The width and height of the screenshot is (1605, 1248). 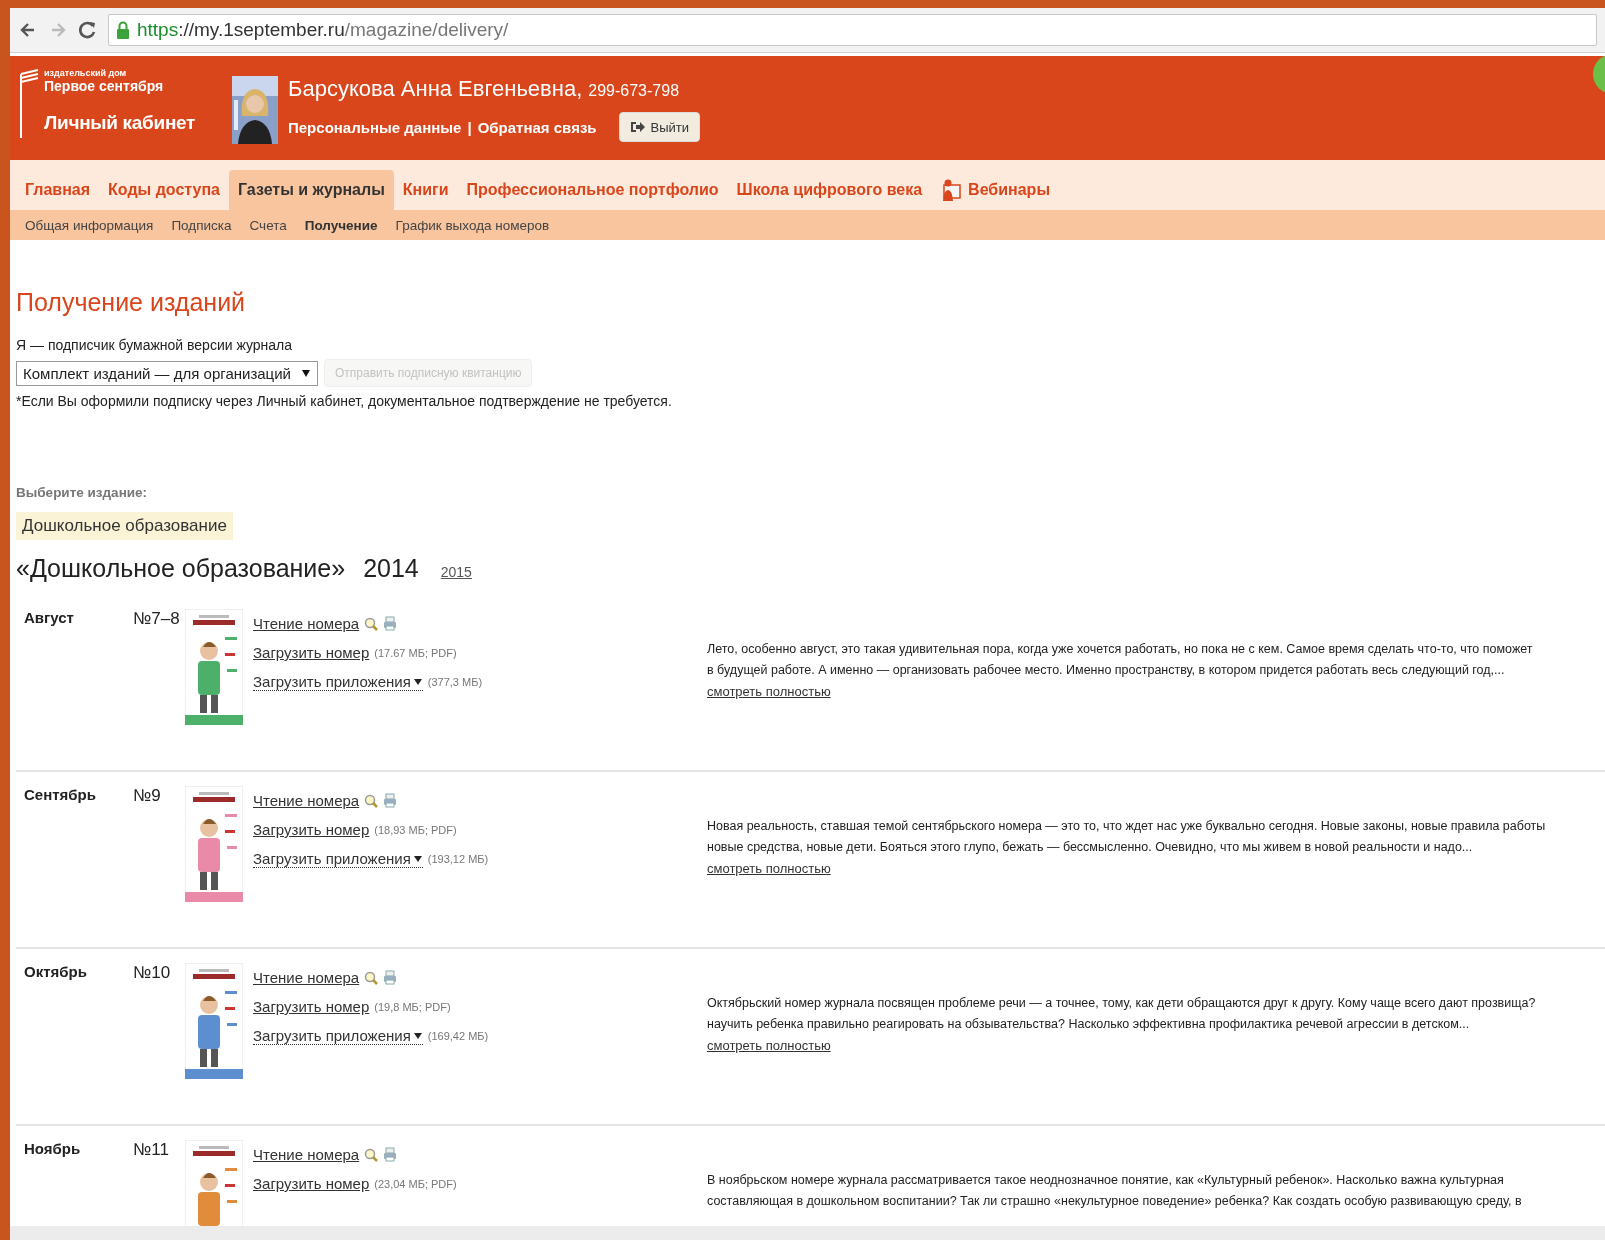 I want to click on month-label: Октябрь, so click(x=55, y=972).